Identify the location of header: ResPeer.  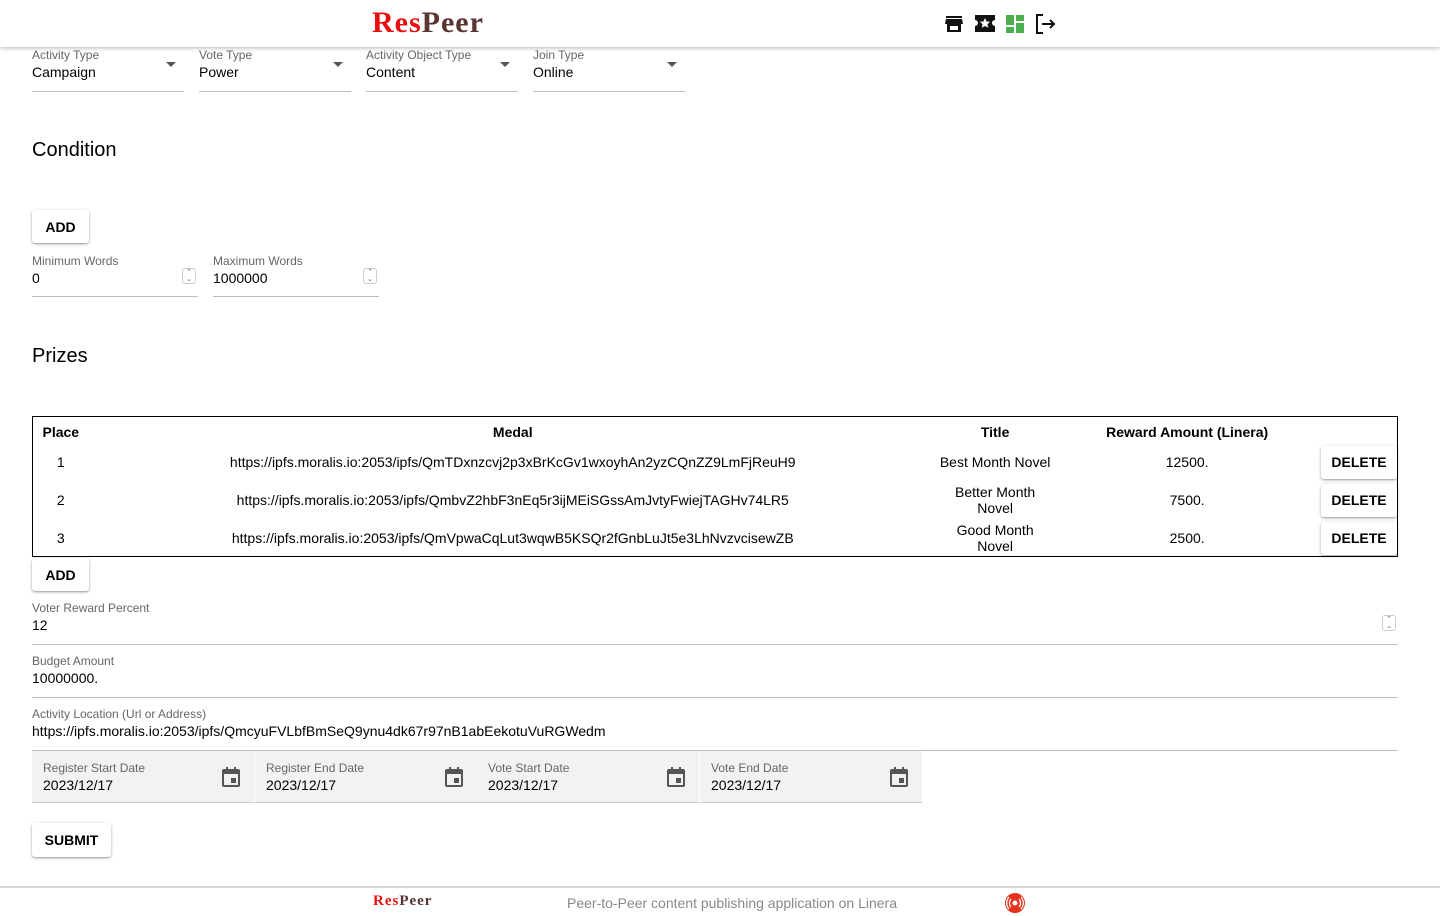
(720, 23).